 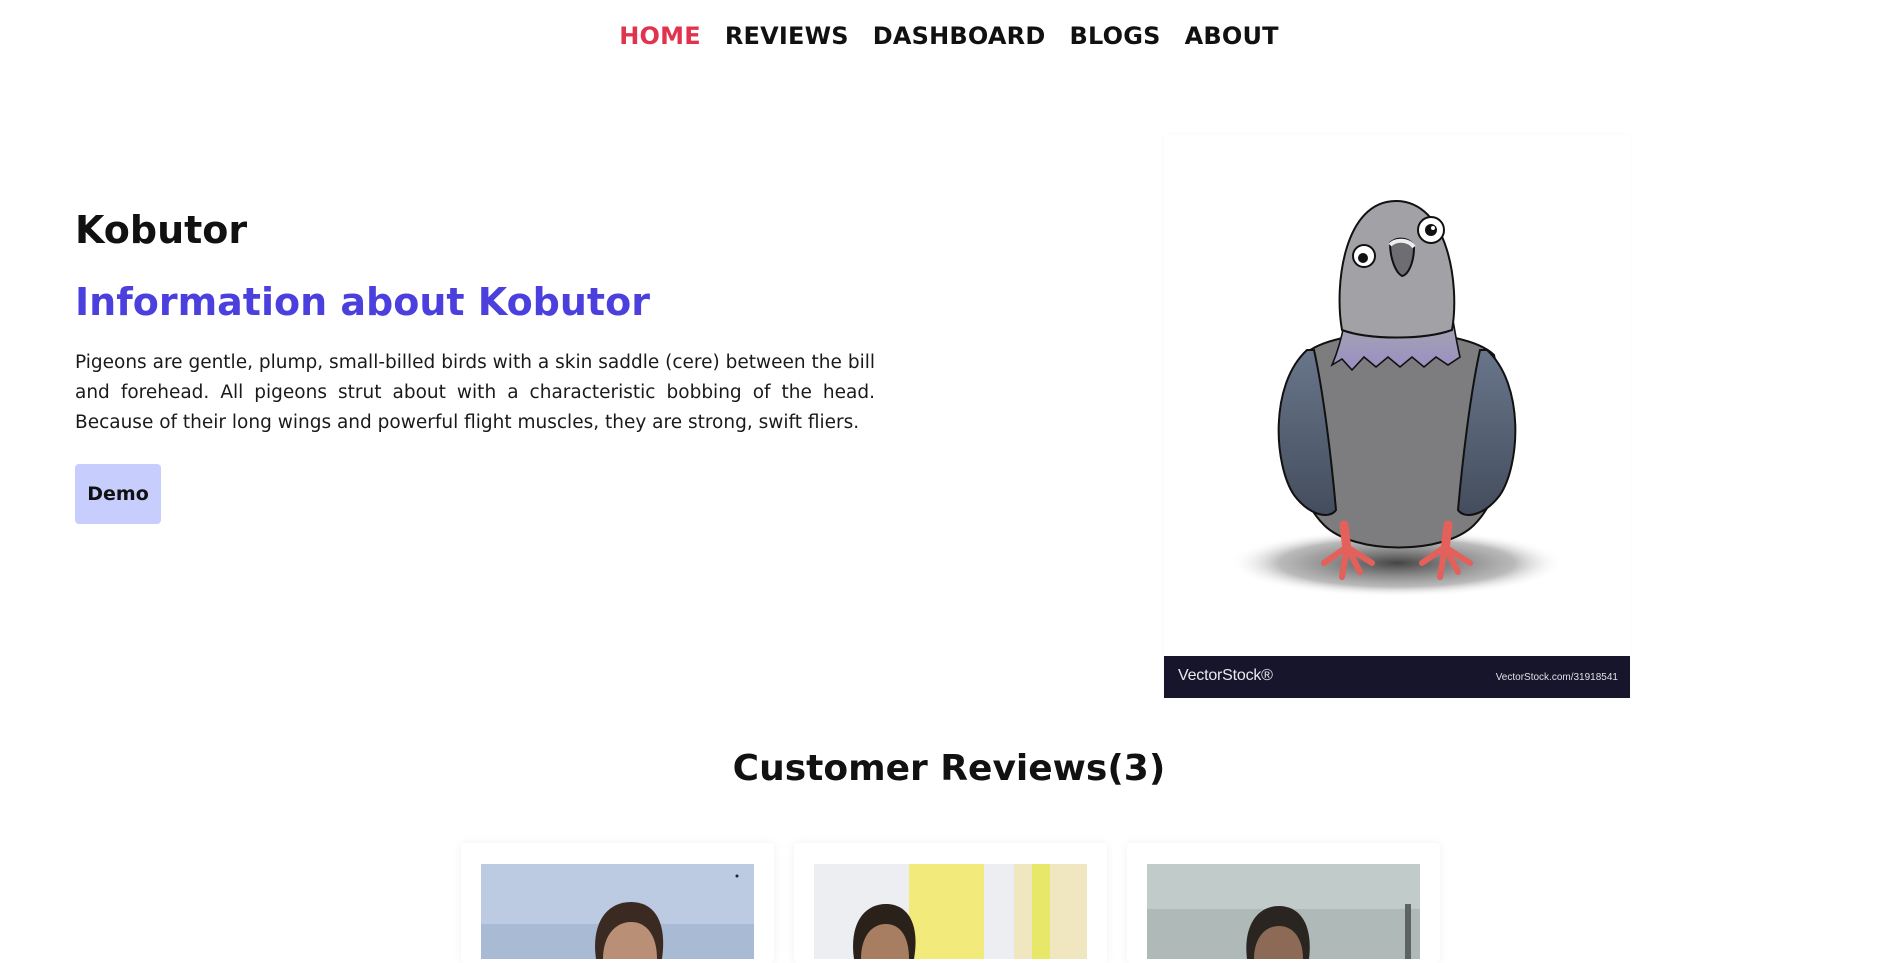 I want to click on pigeon-illustration, so click(x=1397, y=398).